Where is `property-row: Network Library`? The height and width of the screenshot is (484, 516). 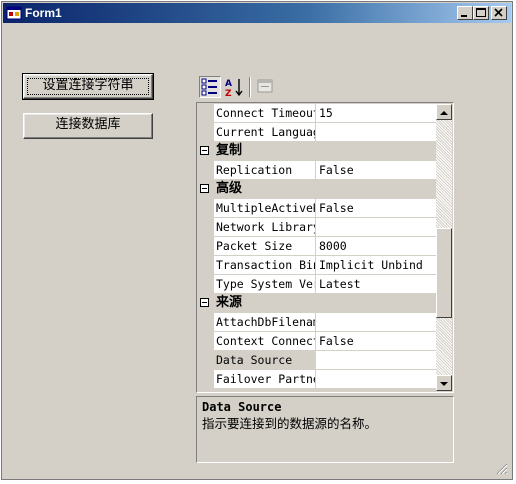
property-row: Network Library is located at coordinates (317, 227).